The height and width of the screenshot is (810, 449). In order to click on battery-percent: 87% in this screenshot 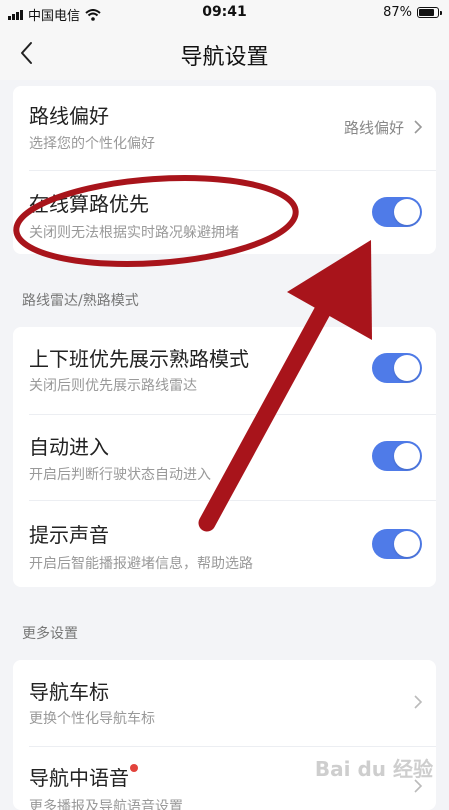, I will do `click(397, 12)`.